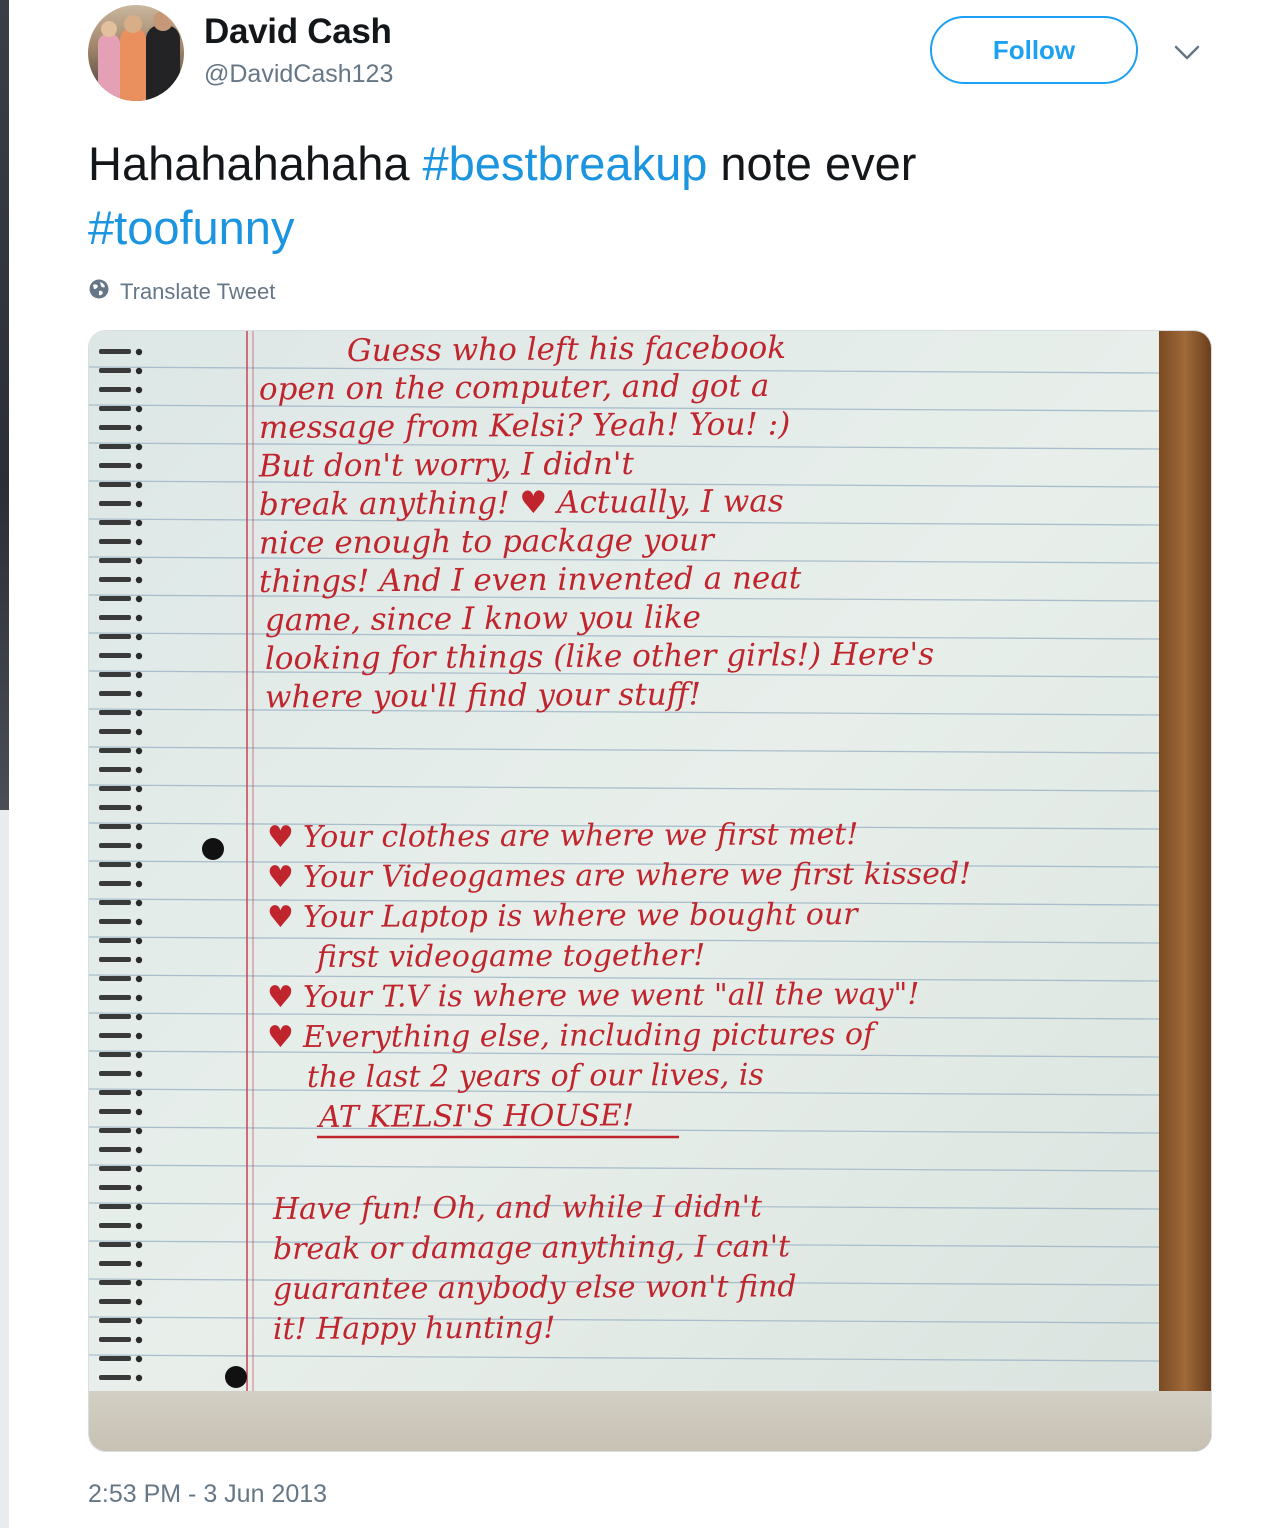 The width and height of the screenshot is (1288, 1528). What do you see at coordinates (530, 580) in the screenshot?
I see `note-line: things! And I even invented a neat` at bounding box center [530, 580].